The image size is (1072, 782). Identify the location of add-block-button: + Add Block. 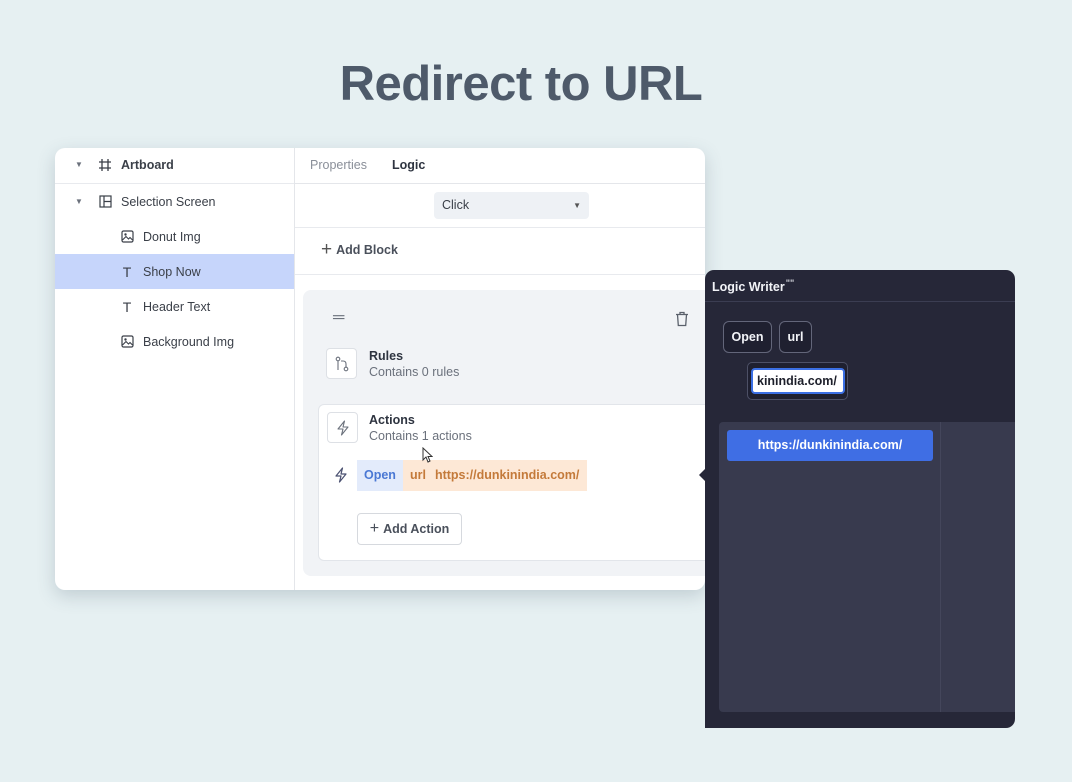
(359, 249).